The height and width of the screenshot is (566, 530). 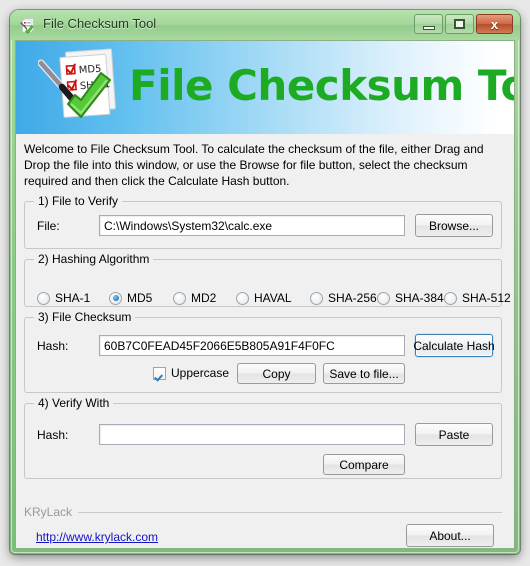 I want to click on minimize-button, so click(x=428, y=24).